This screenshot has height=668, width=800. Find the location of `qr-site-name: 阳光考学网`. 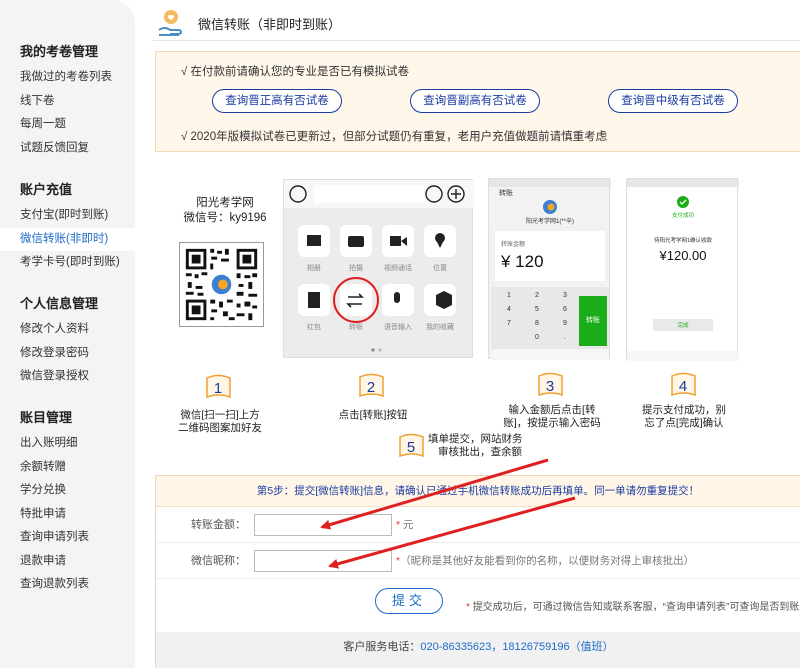

qr-site-name: 阳光考学网 is located at coordinates (225, 203).